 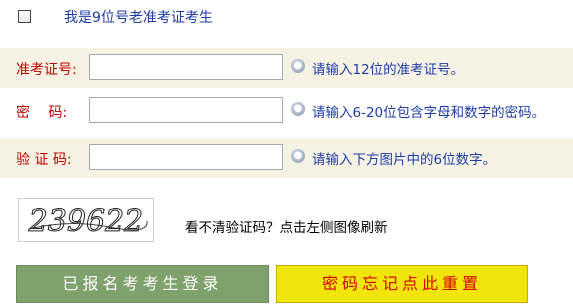 What do you see at coordinates (286, 158) in the screenshot?
I see `captcha-row: 验 证 码: ● 请输入下方图片中的6位数字。` at bounding box center [286, 158].